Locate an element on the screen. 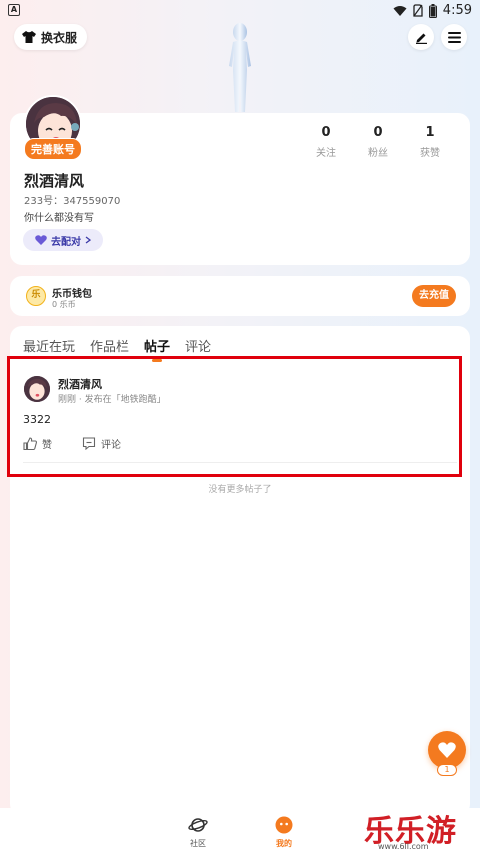 The image size is (480, 854). tab-works: 作品栏 is located at coordinates (109, 345).